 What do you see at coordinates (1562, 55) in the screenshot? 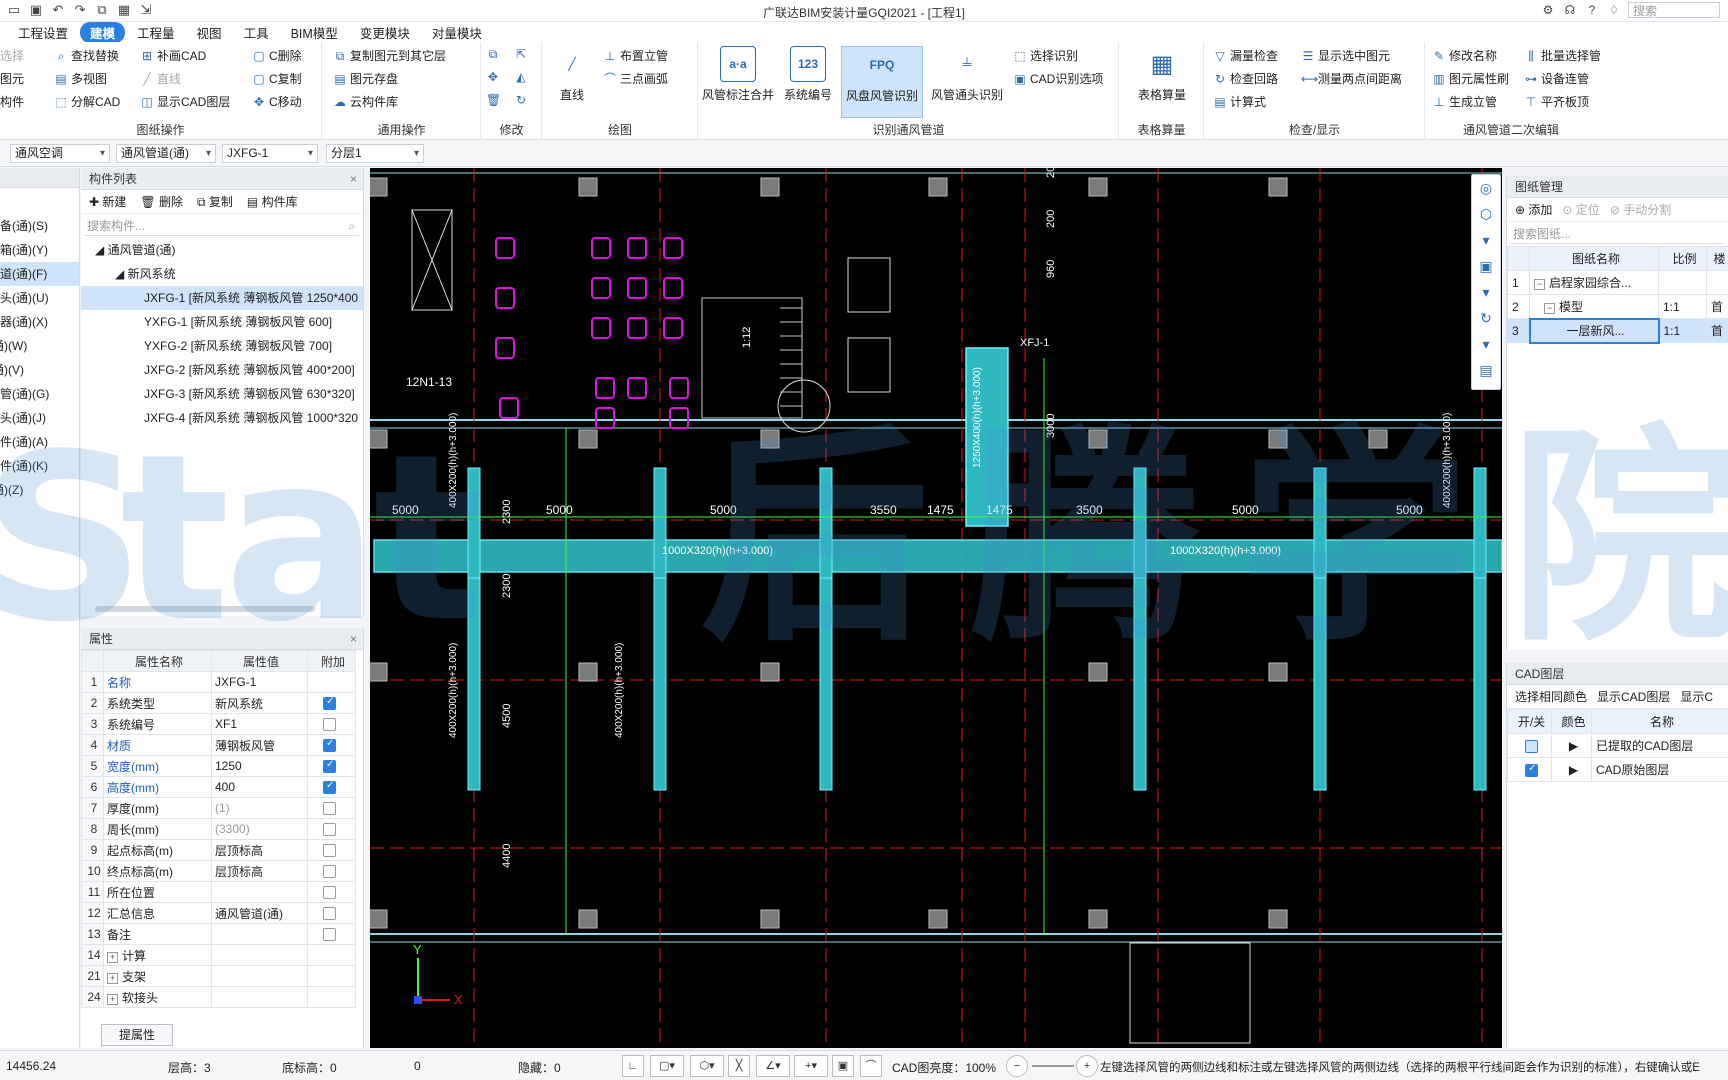
I see `batch-select-button: ⫼ 批量选择管` at bounding box center [1562, 55].